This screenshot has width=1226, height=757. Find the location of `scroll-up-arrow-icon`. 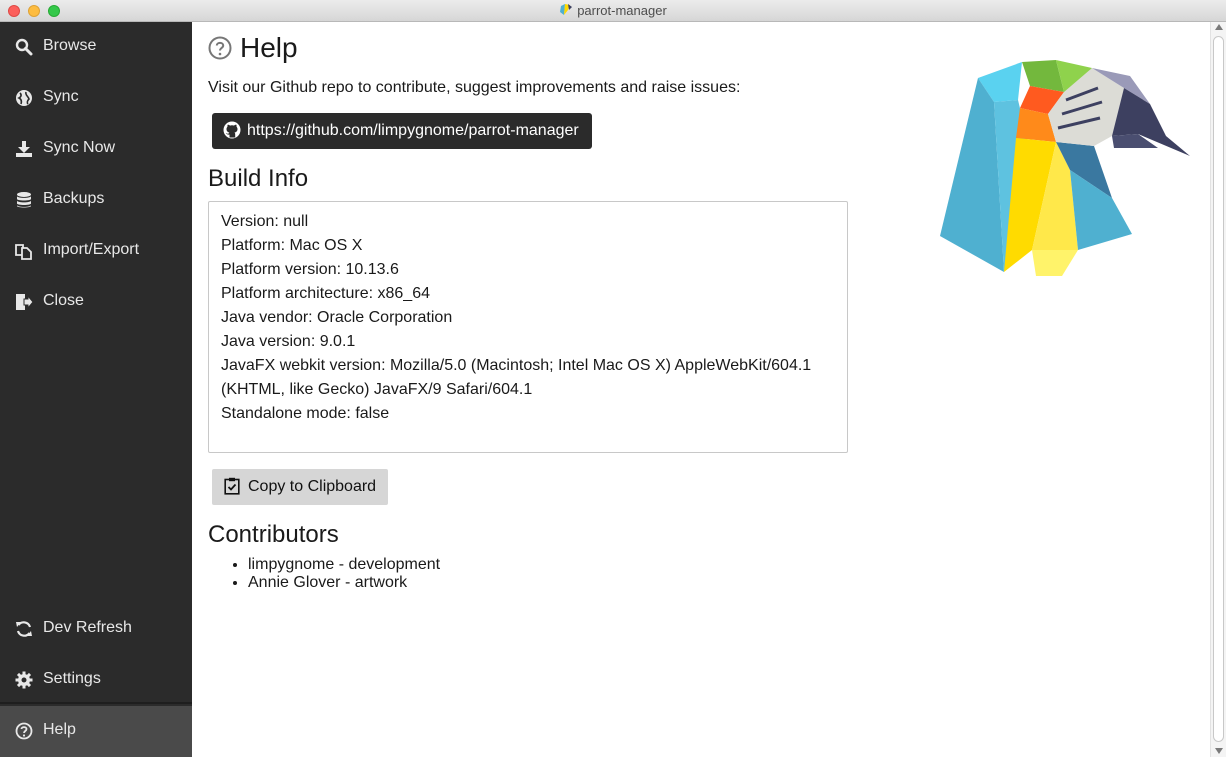

scroll-up-arrow-icon is located at coordinates (1219, 27).